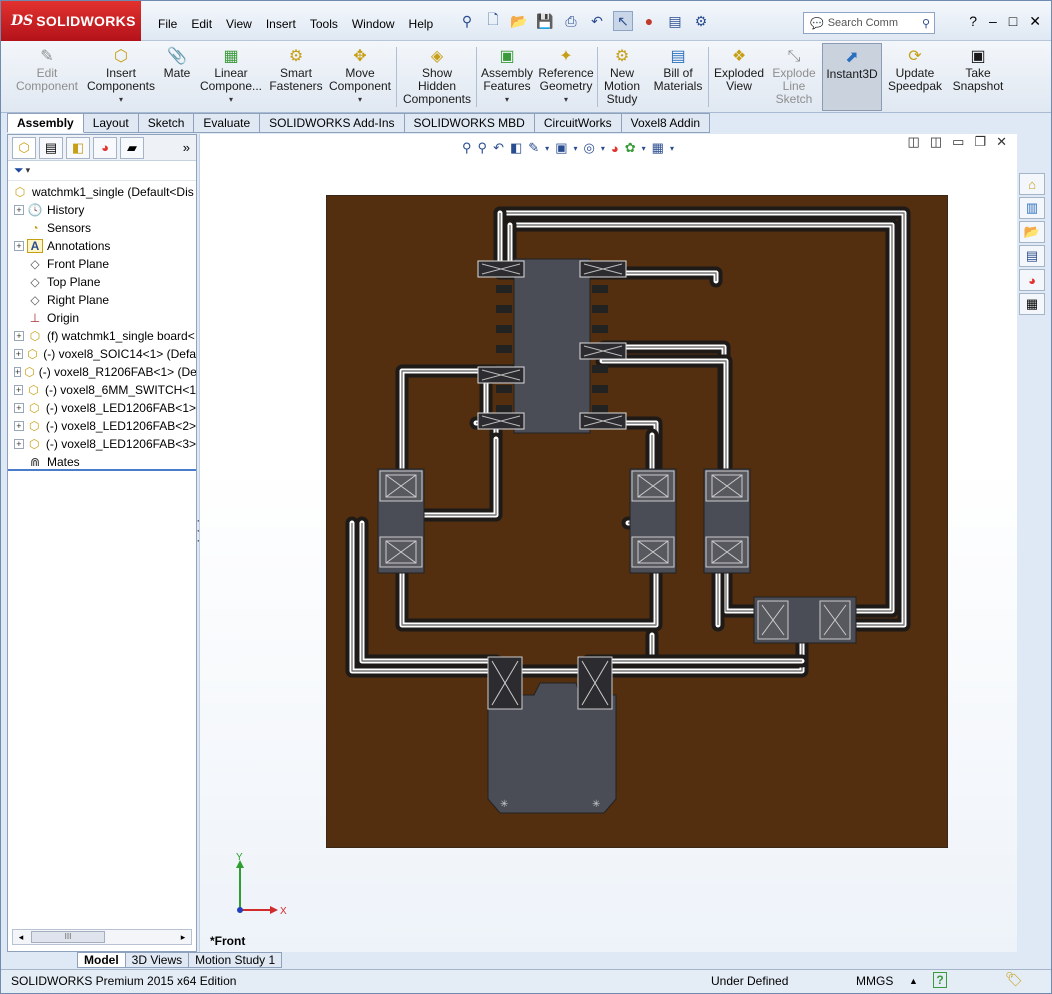 The height and width of the screenshot is (994, 1052). What do you see at coordinates (1014, 979) in the screenshot?
I see `tag-icon: 🏷` at bounding box center [1014, 979].